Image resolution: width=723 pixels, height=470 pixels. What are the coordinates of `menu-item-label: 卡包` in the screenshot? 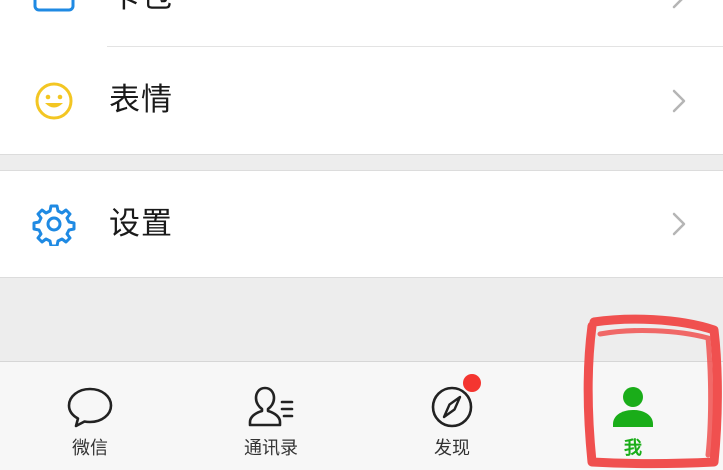 It's located at (141, 8).